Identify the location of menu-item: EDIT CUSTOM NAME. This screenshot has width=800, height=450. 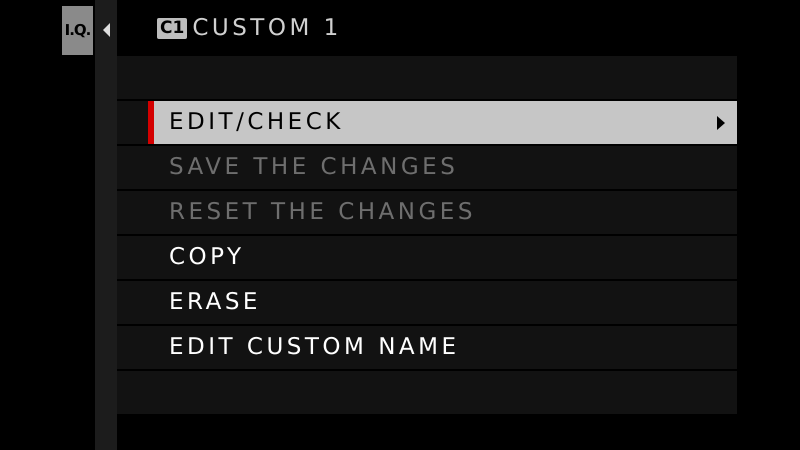
(427, 347).